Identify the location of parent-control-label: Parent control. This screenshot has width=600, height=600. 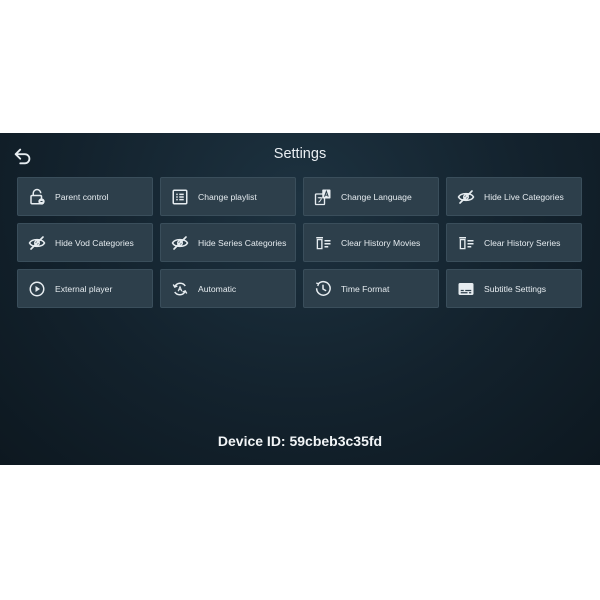
(82, 196).